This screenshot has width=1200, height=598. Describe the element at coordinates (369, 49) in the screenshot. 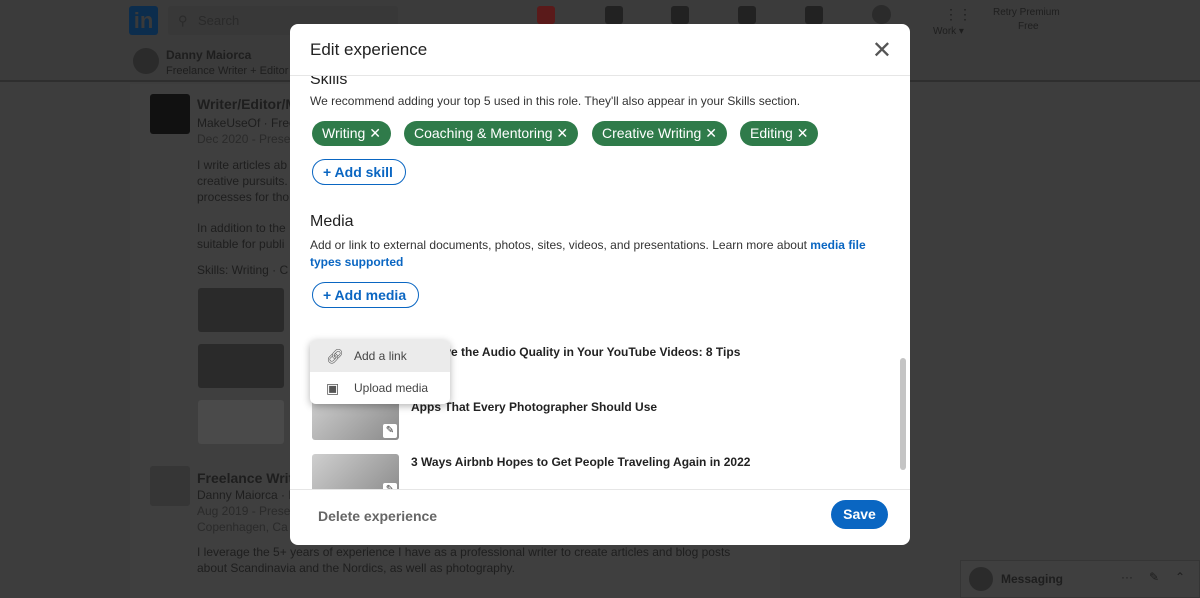

I see `dialog-title: Edit experience` at that location.